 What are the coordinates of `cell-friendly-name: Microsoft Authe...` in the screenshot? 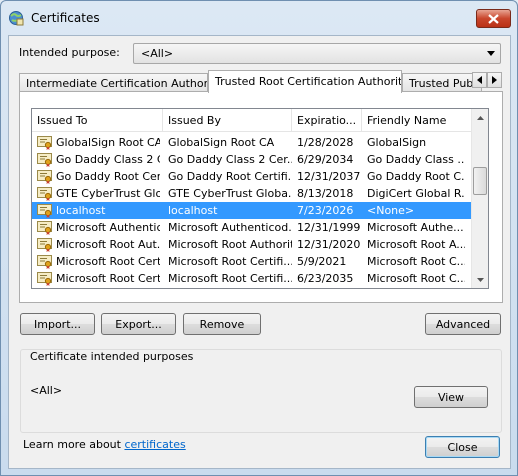 It's located at (415, 227).